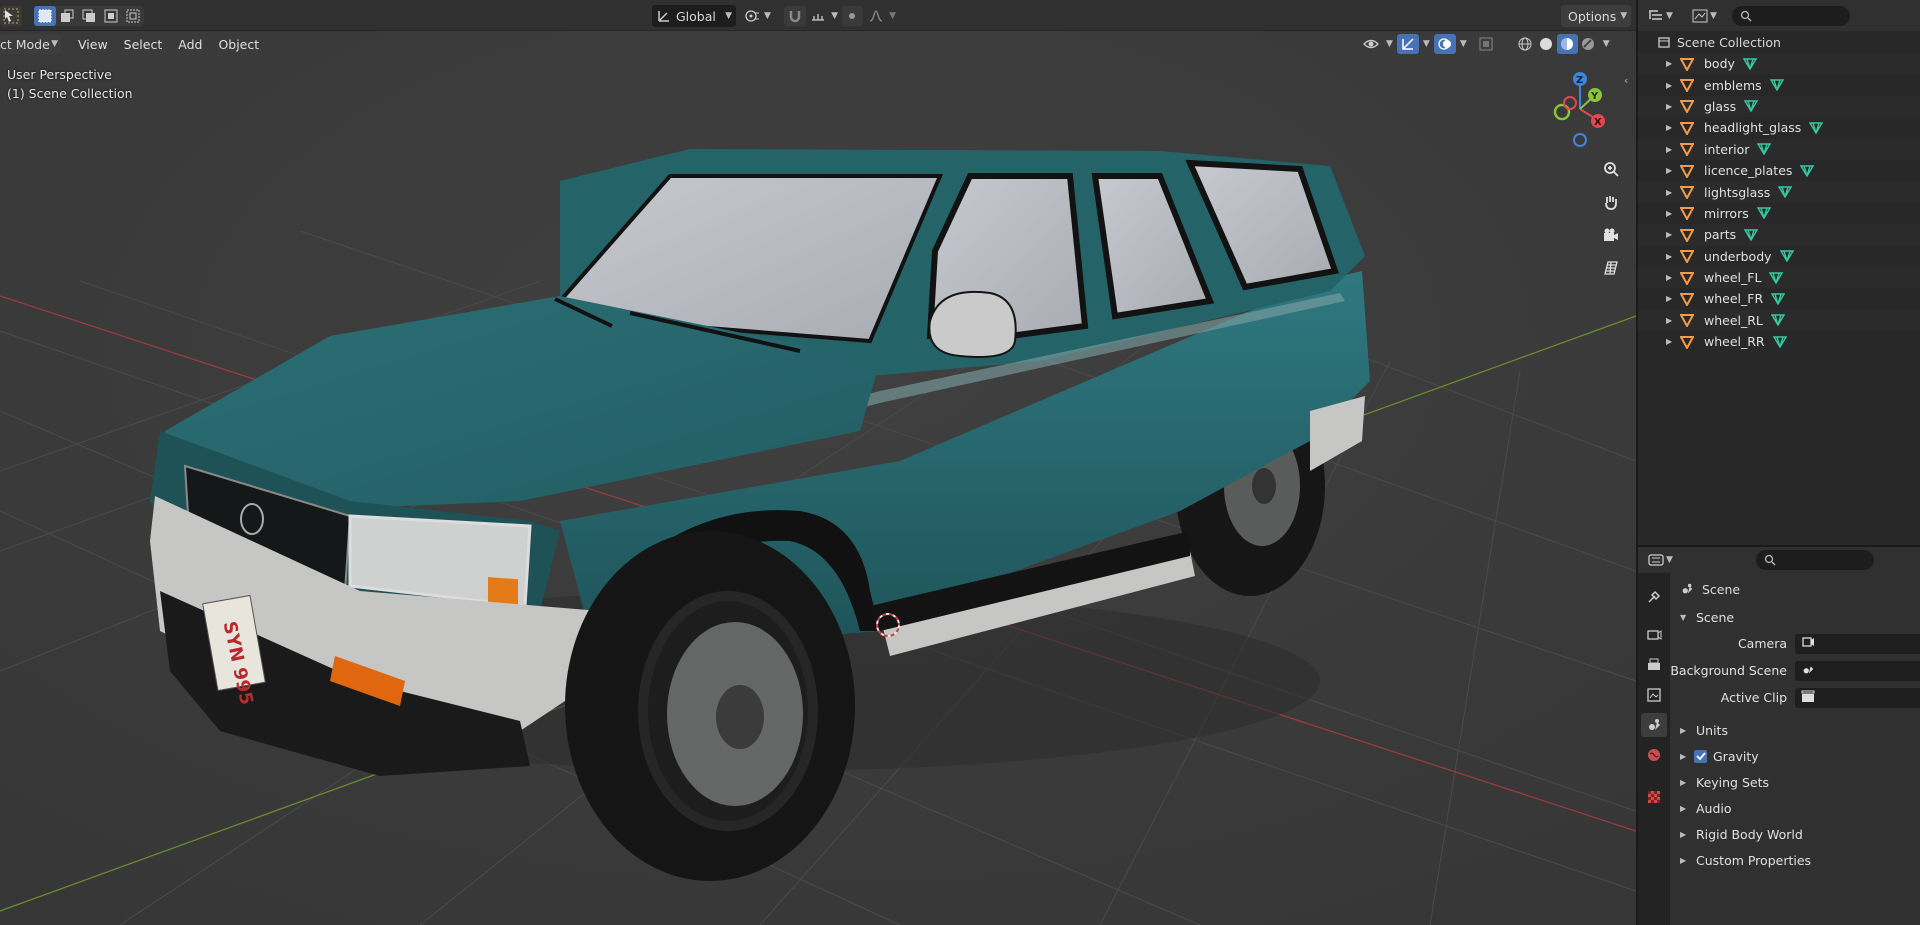 The height and width of the screenshot is (925, 1920). Describe the element at coordinates (1857, 697) in the screenshot. I see `active-clip-field` at that location.